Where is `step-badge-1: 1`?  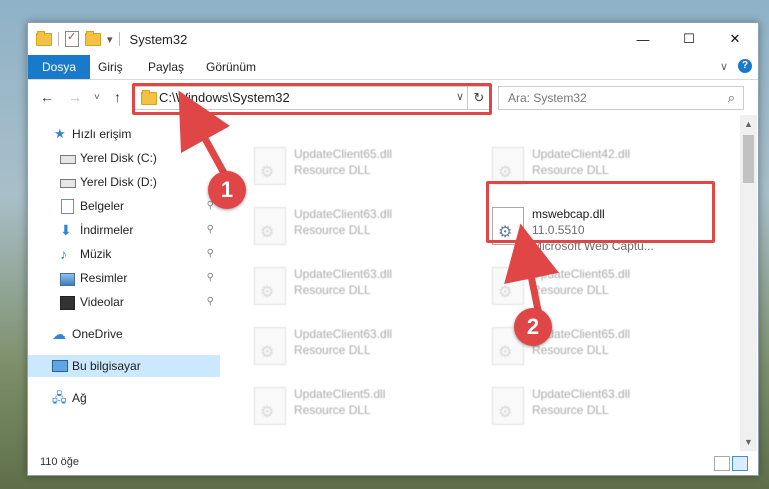
step-badge-1: 1 is located at coordinates (227, 190).